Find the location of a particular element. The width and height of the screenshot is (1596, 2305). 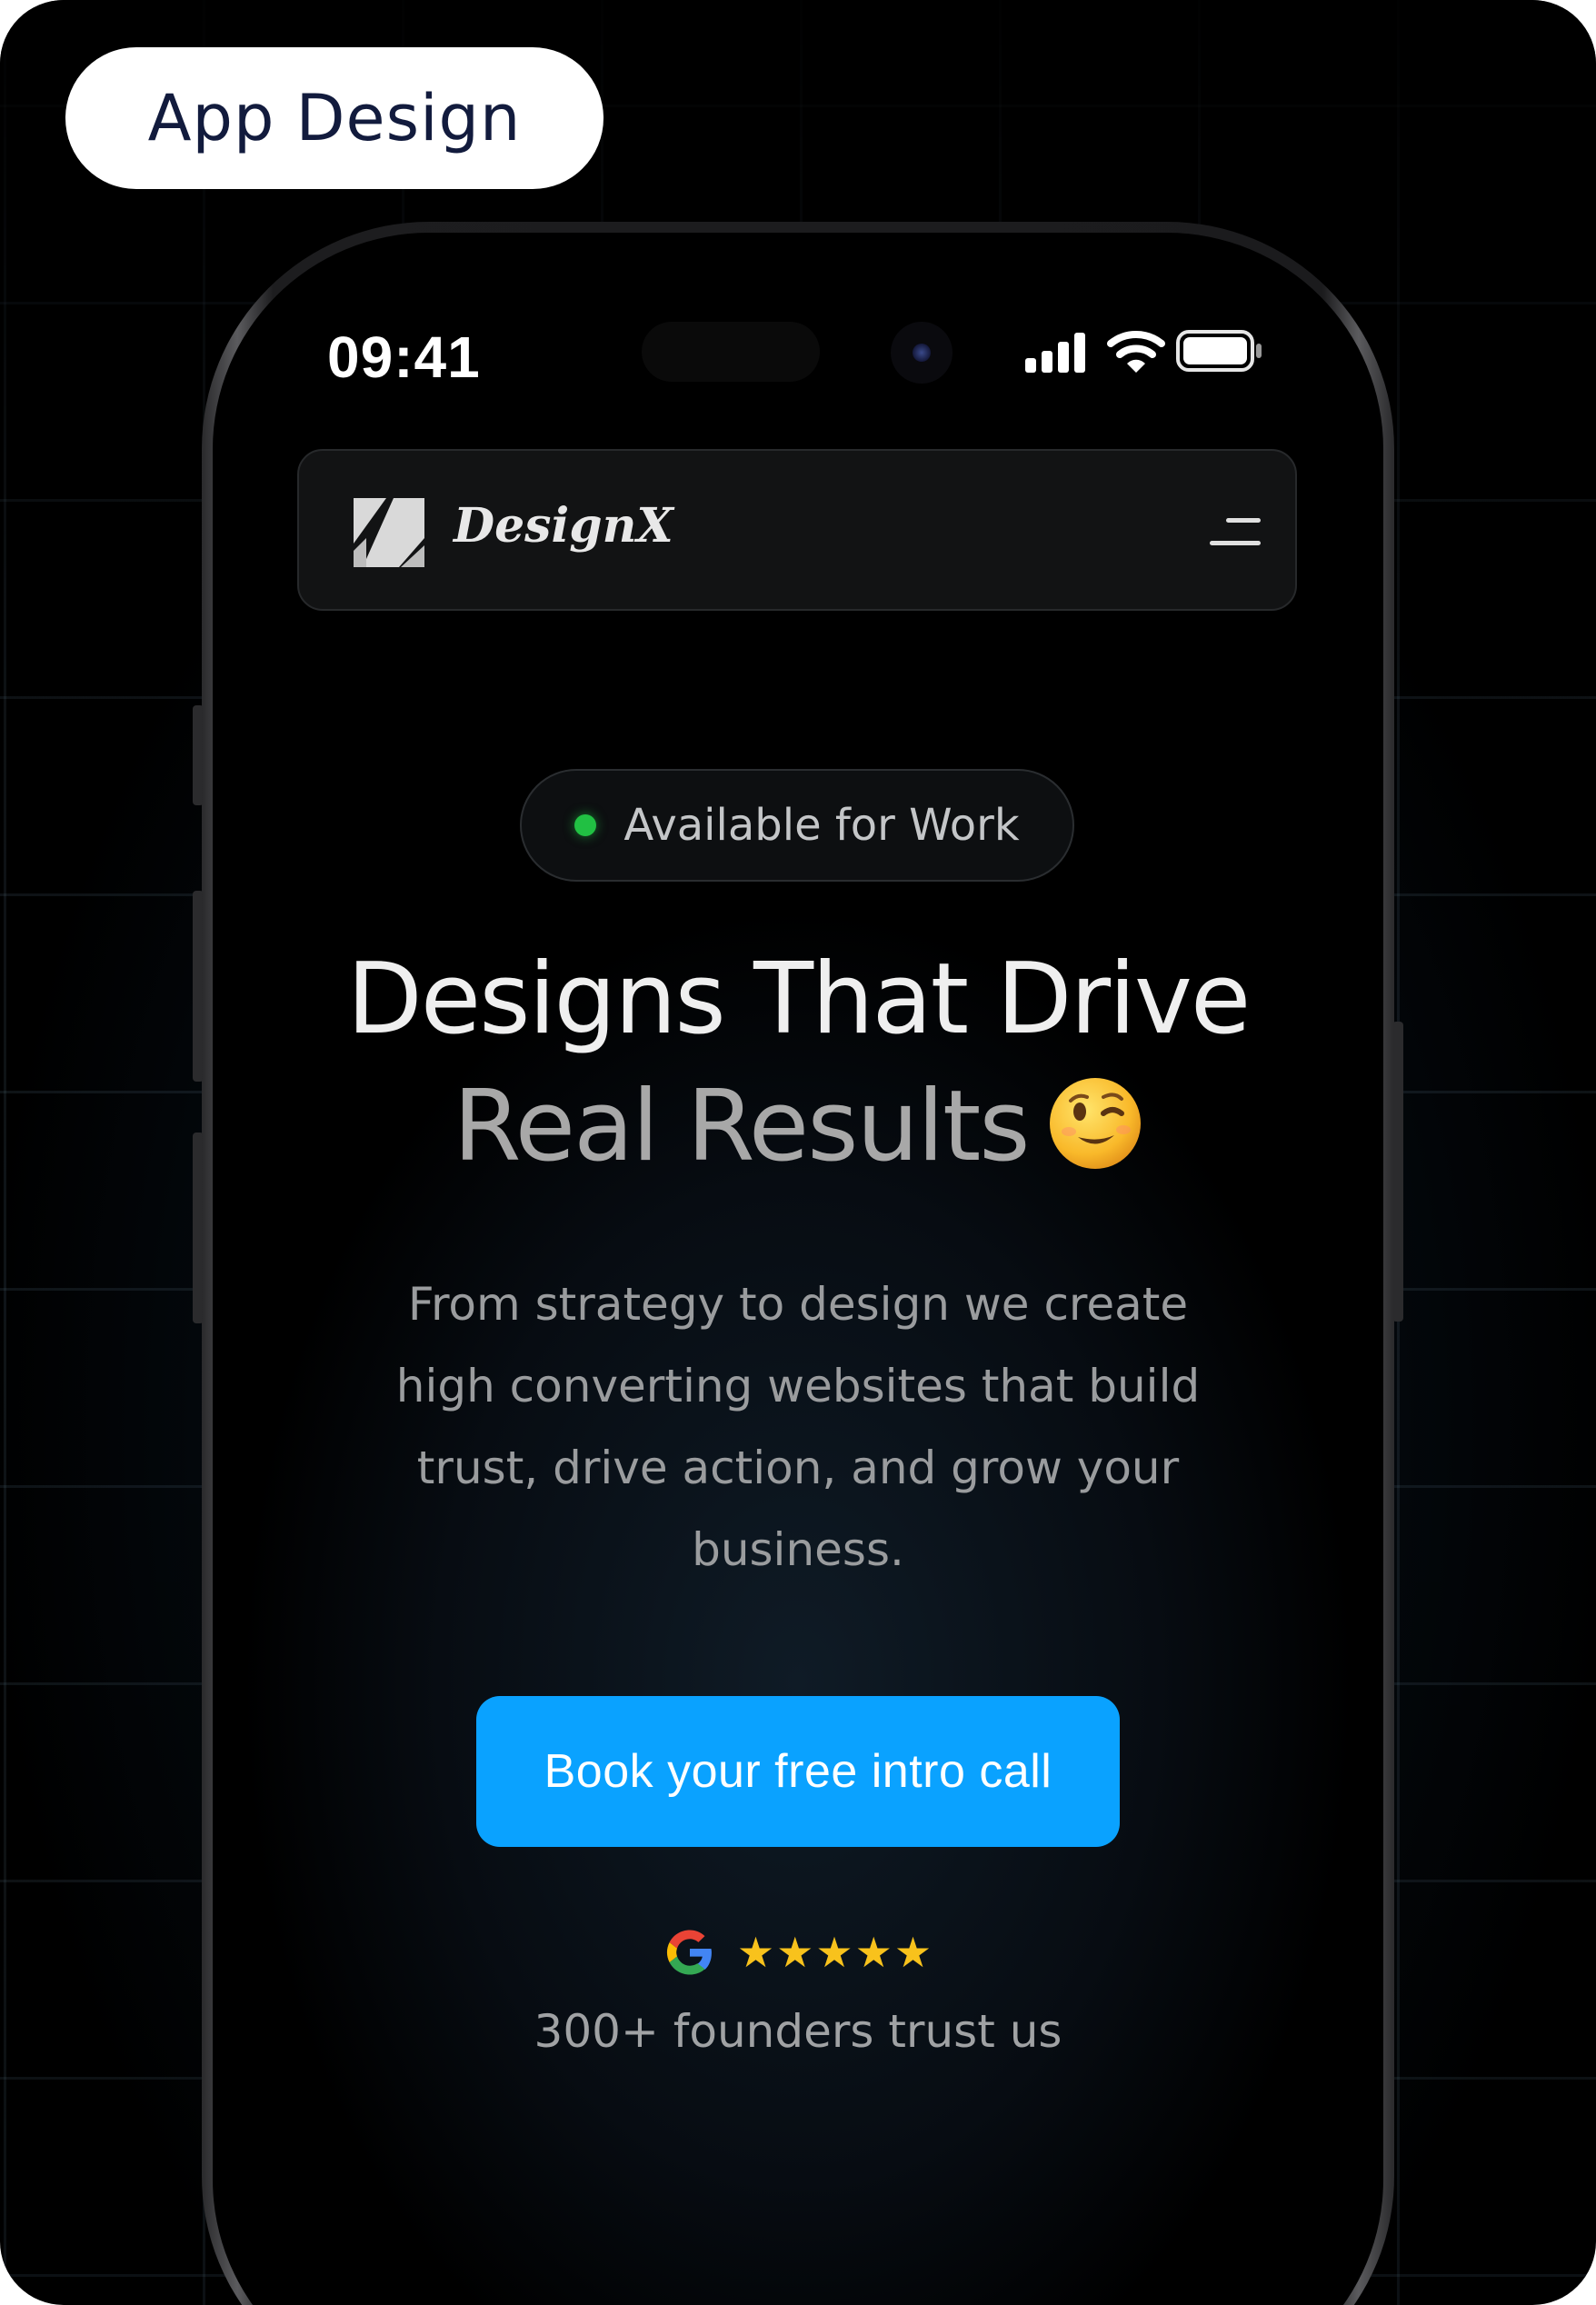

dynamic-island is located at coordinates (731, 352).